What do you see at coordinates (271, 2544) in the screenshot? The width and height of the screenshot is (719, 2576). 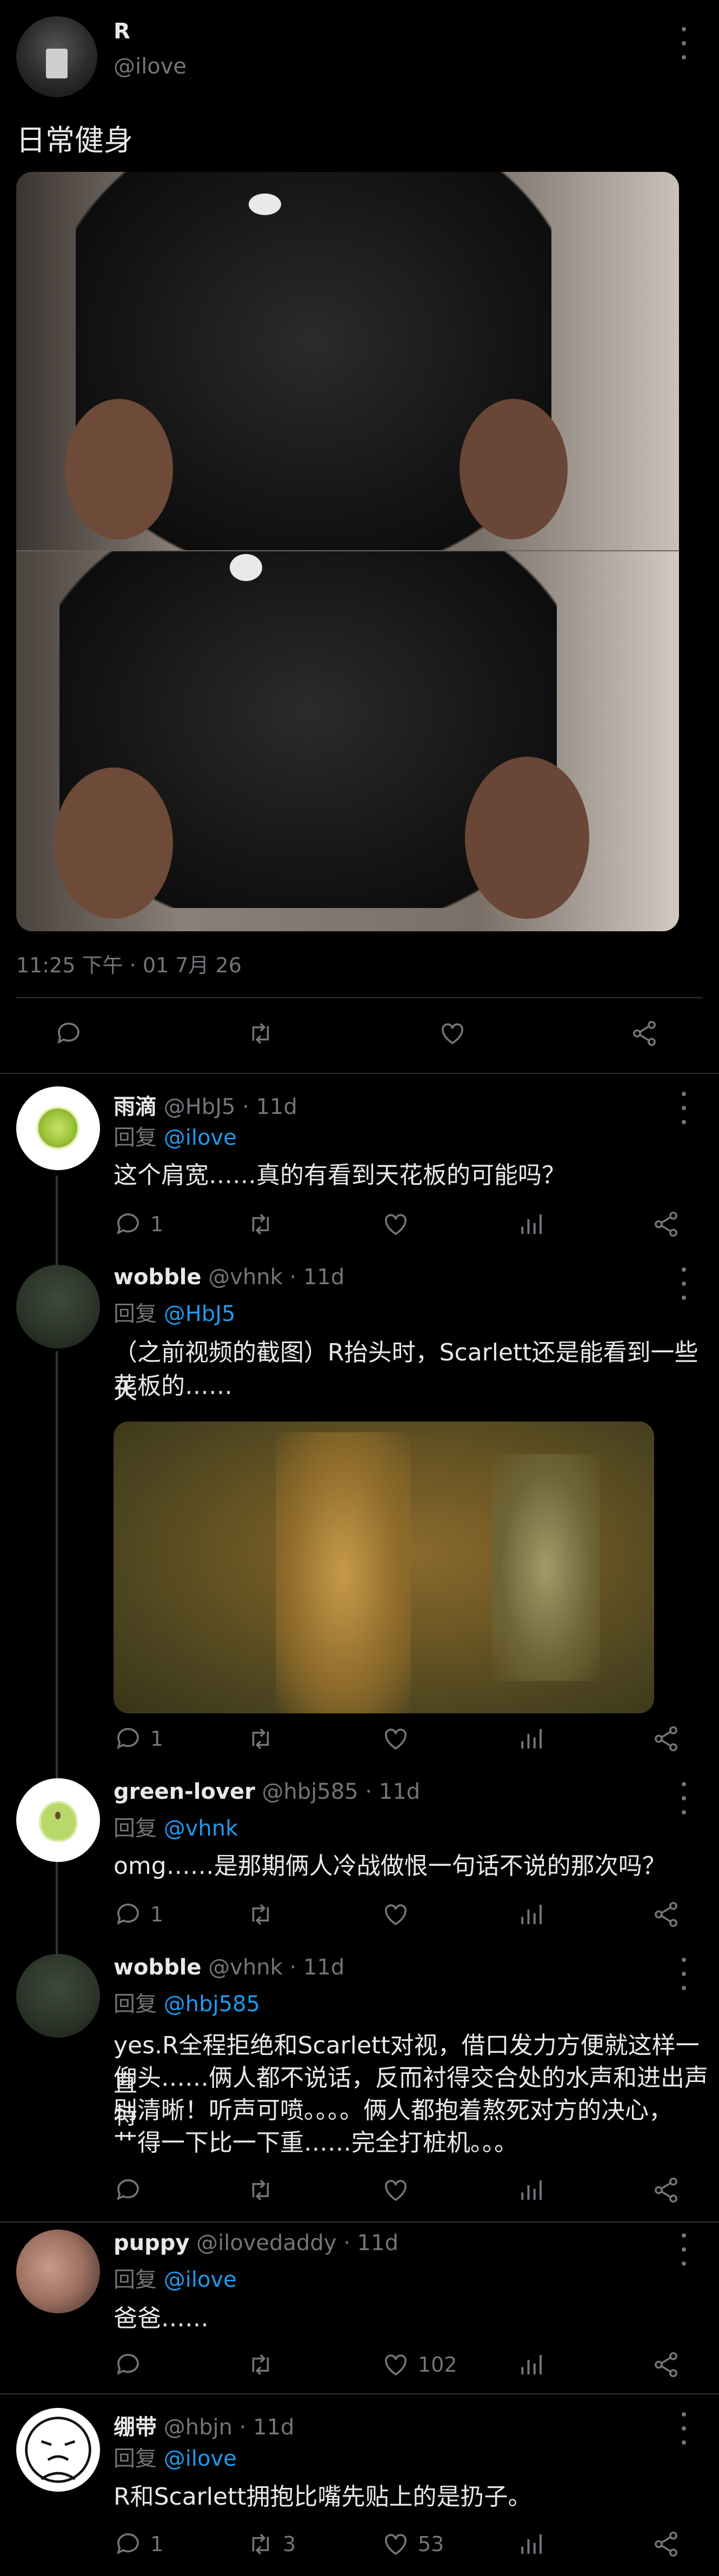 I see `retweet-button: 3` at bounding box center [271, 2544].